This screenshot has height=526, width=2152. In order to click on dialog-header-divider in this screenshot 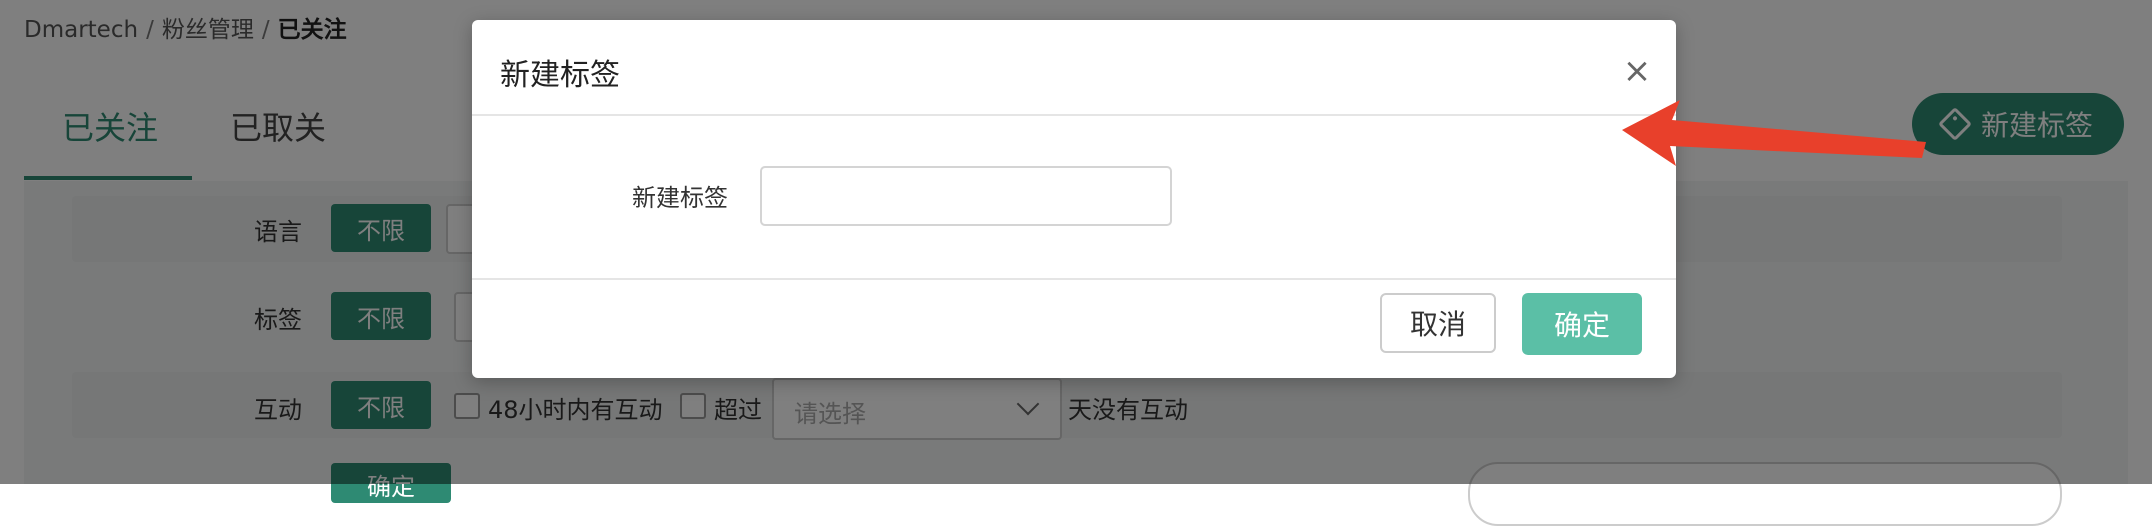, I will do `click(1074, 115)`.